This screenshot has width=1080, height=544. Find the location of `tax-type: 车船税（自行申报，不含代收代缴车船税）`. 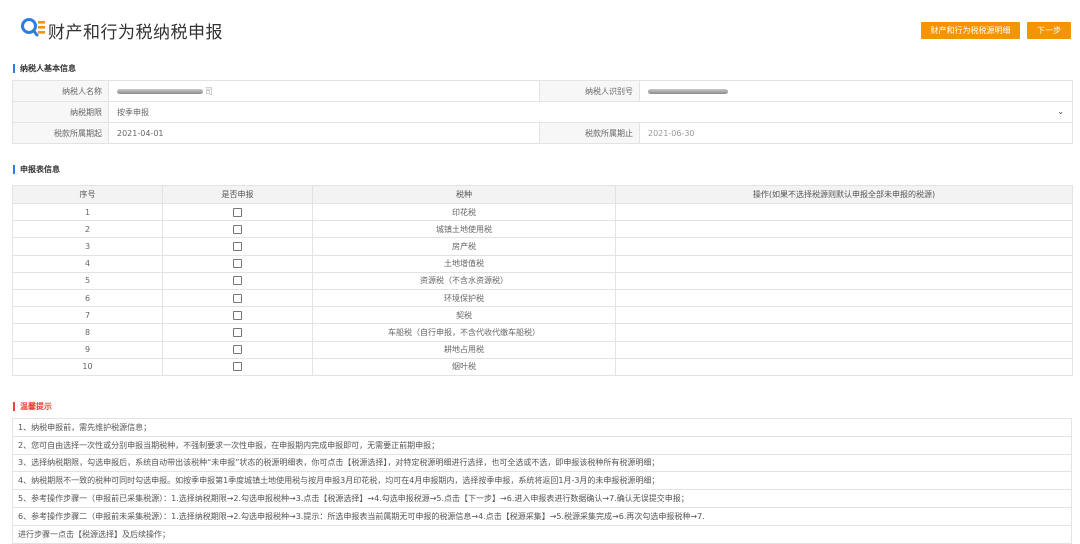

tax-type: 车船税（自行申报，不含代收代缴车船税） is located at coordinates (464, 332).